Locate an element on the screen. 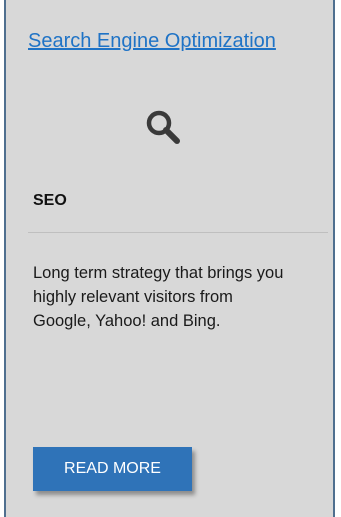  search-engine-optimization-link: Search Engine Optimization is located at coordinates (152, 41).